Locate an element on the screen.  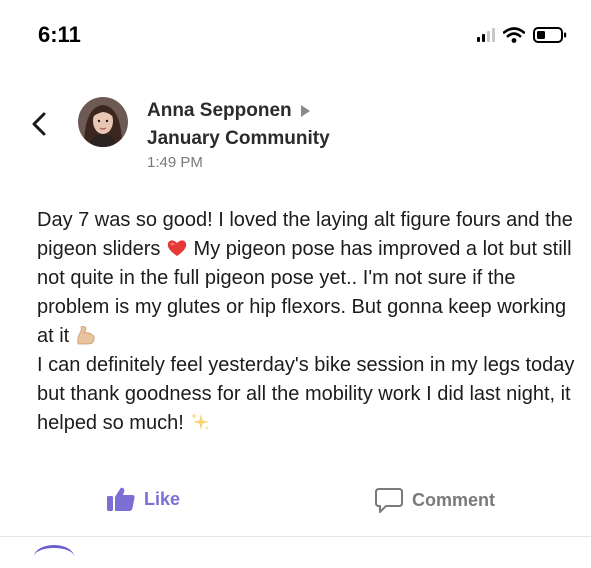
community-name: January Community is located at coordinates (238, 139).